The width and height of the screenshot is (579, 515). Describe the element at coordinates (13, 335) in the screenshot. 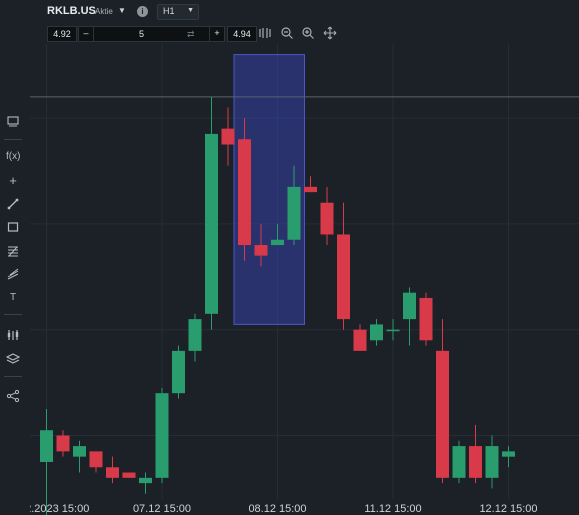

I see `indicators-icon` at that location.